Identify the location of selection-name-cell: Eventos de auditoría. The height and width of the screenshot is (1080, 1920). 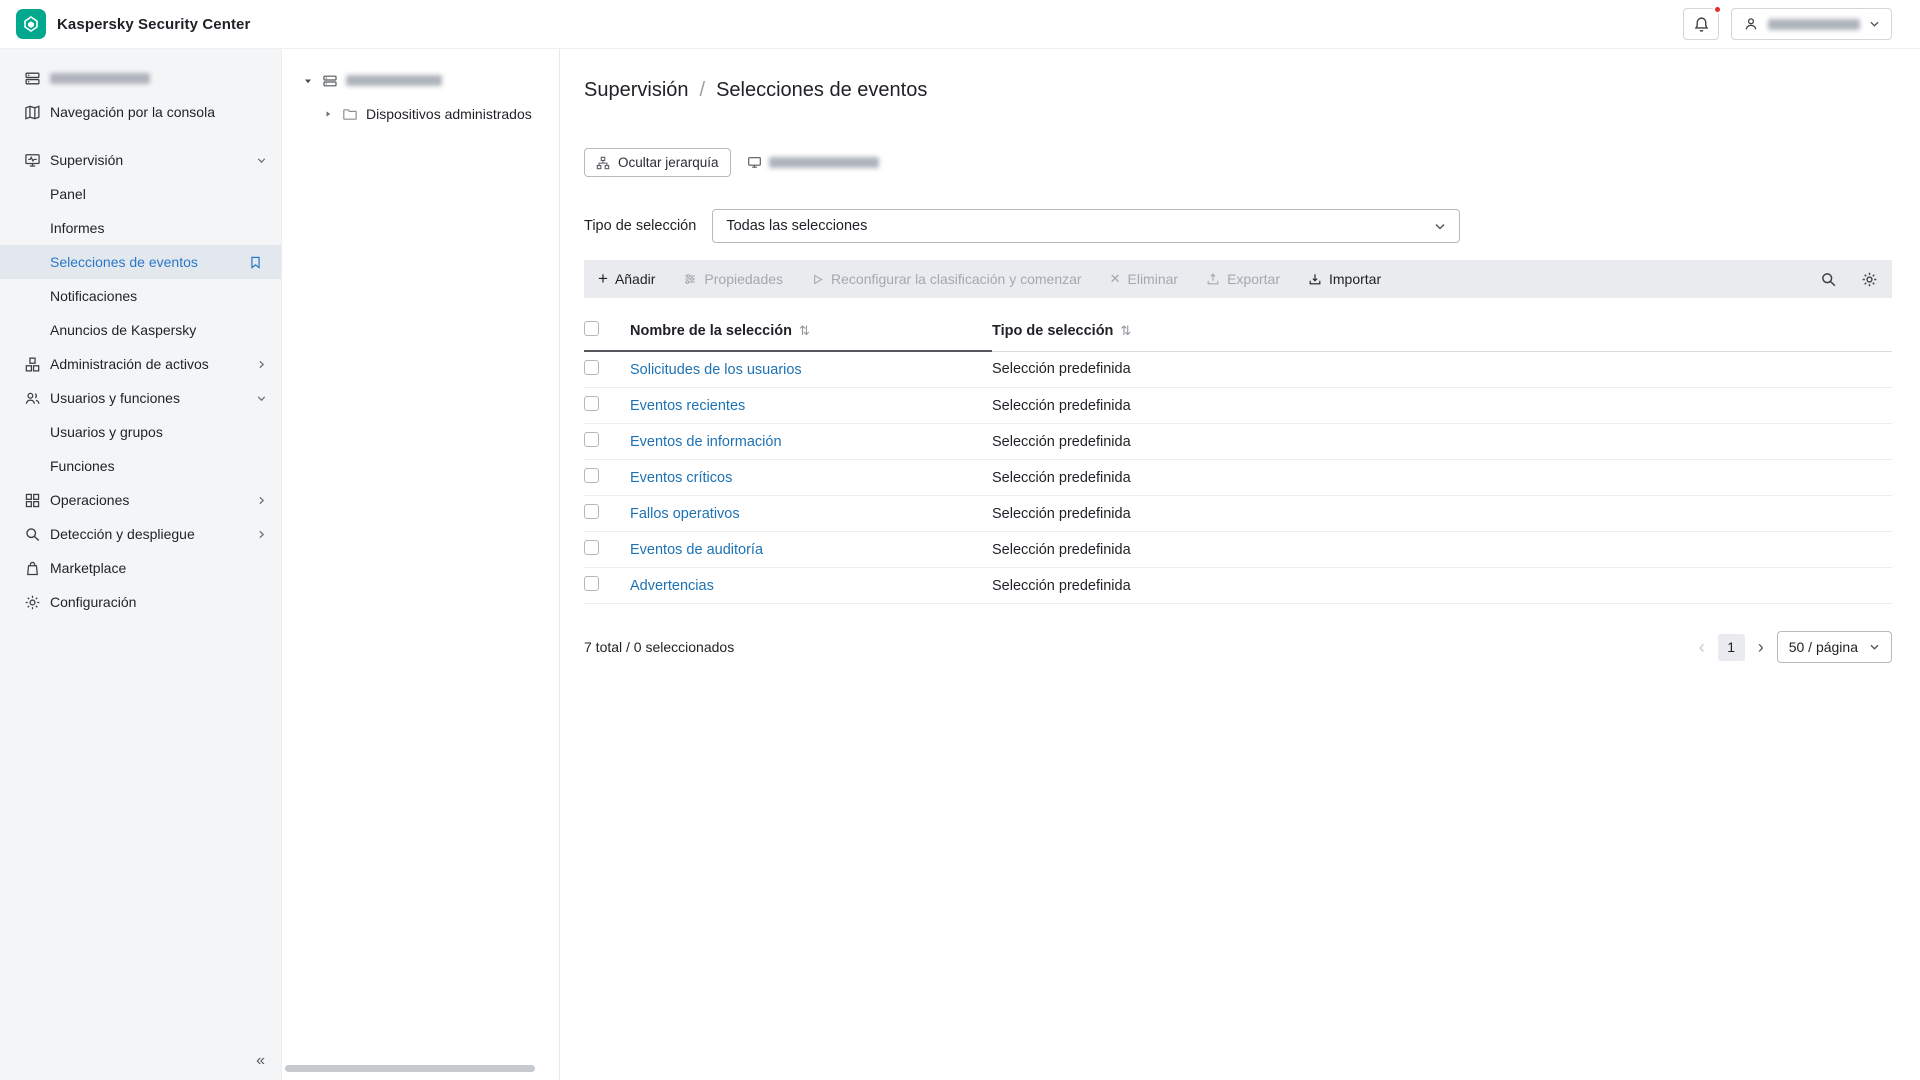
(811, 549).